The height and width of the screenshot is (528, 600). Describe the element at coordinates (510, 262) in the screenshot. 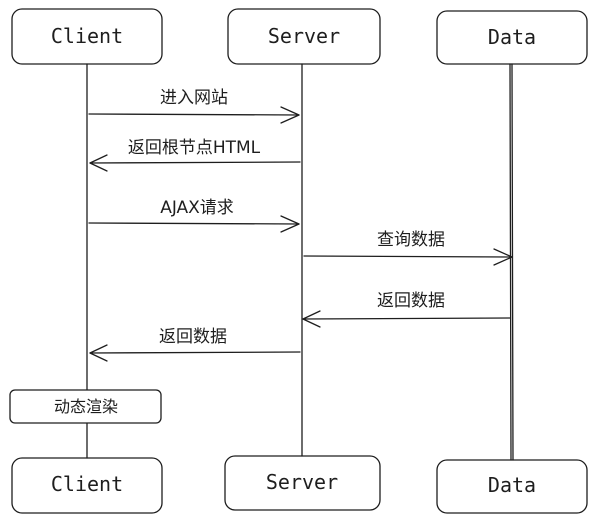

I see `data-lifeline` at that location.